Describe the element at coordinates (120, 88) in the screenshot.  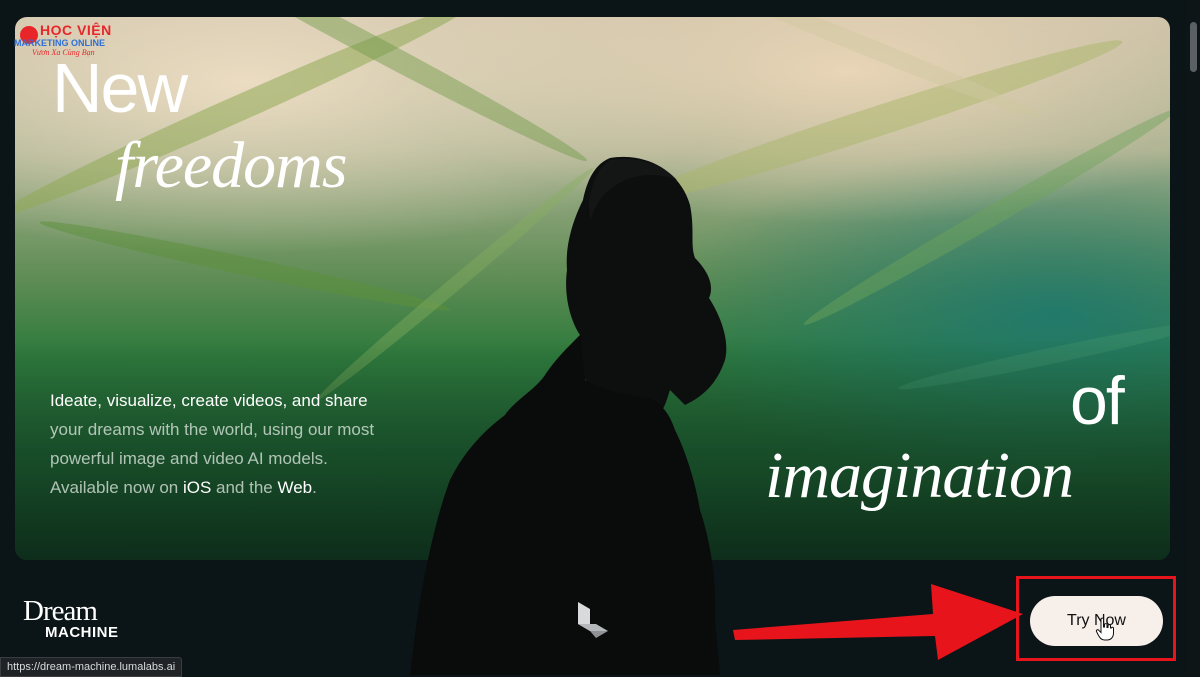
I see `headline-new: New` at that location.